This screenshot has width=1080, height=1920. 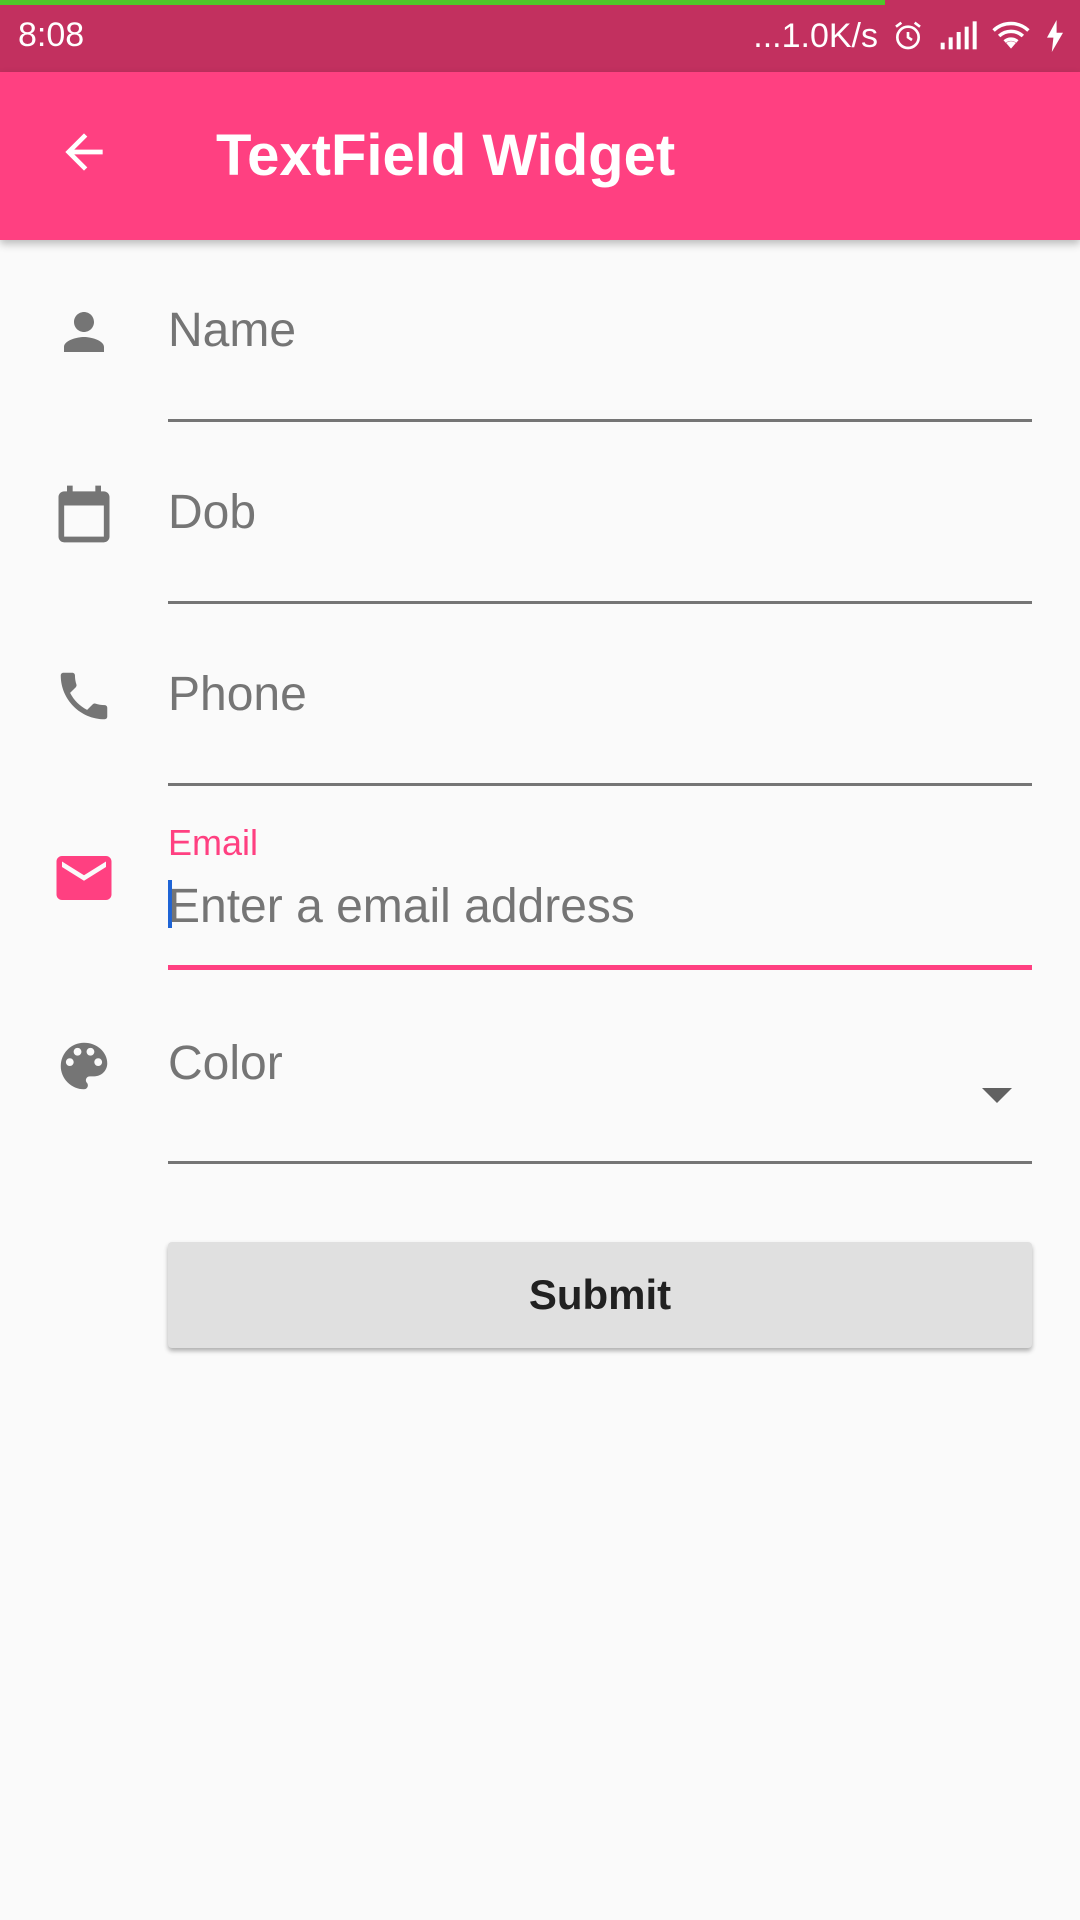 I want to click on submit-button: Submit, so click(x=600, y=1295).